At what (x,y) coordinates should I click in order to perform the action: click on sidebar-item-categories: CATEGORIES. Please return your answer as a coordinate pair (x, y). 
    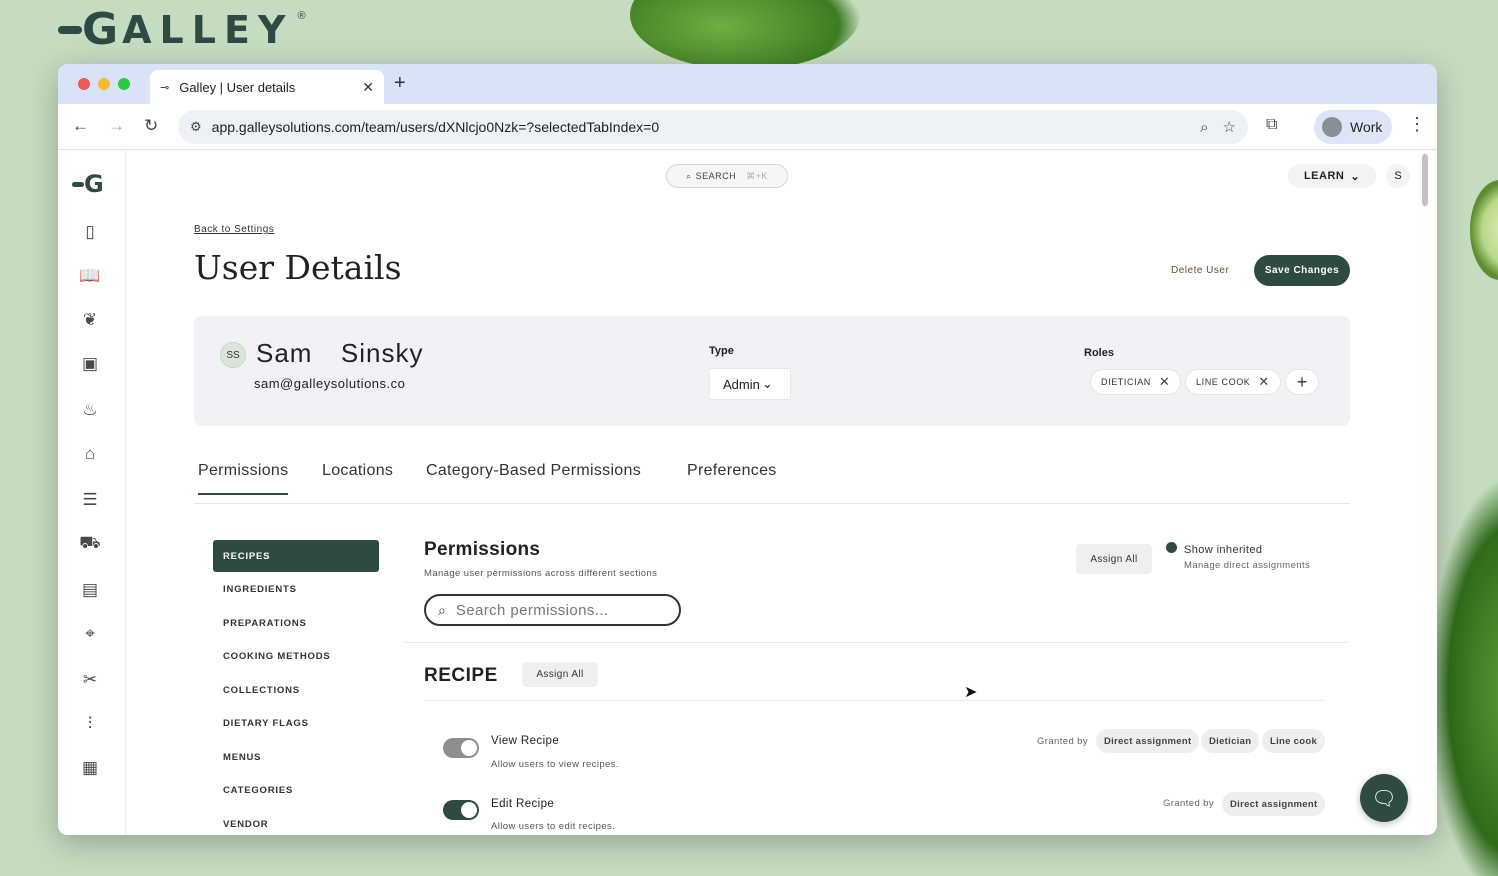
    Looking at the image, I should click on (296, 790).